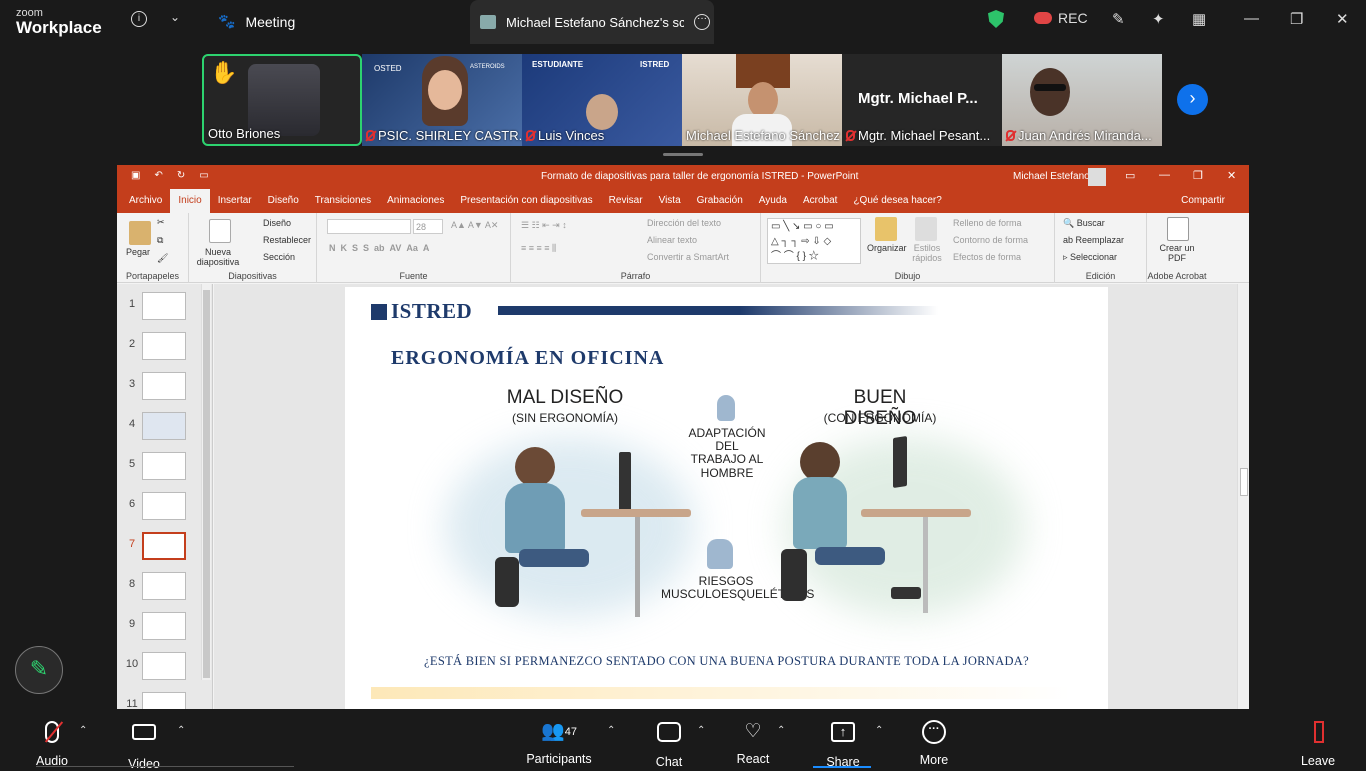  I want to click on recording-indicator: REC, so click(1061, 18).